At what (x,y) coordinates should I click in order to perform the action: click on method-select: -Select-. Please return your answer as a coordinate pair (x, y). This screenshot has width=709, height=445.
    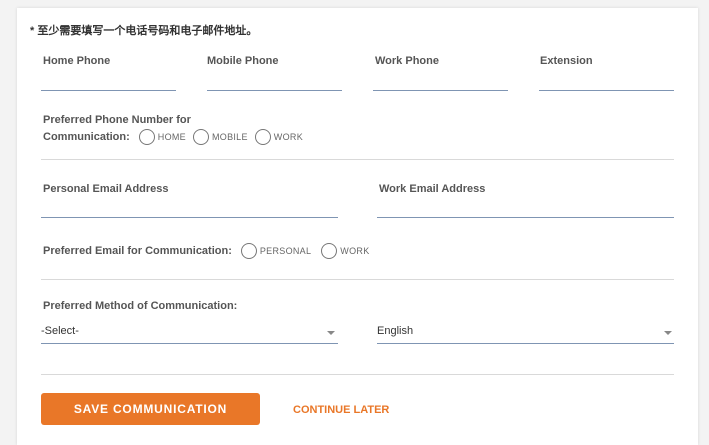
    Looking at the image, I should click on (189, 334).